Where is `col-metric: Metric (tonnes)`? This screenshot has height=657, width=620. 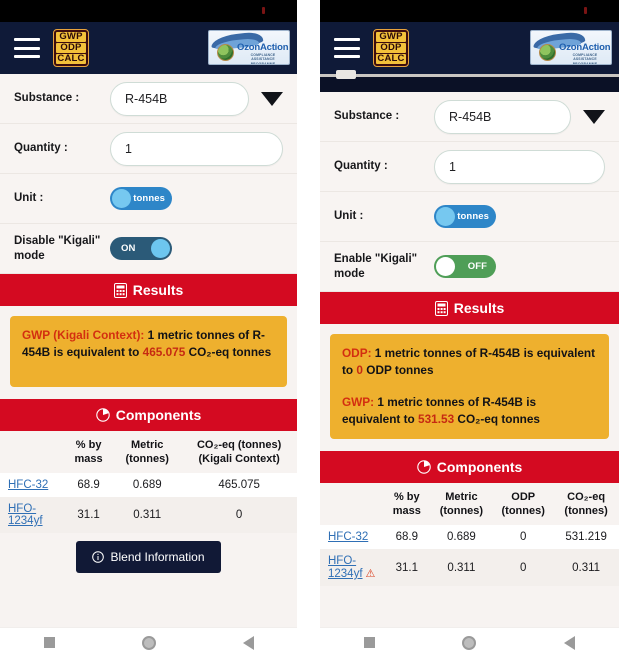
col-metric: Metric (tonnes) is located at coordinates (461, 504).